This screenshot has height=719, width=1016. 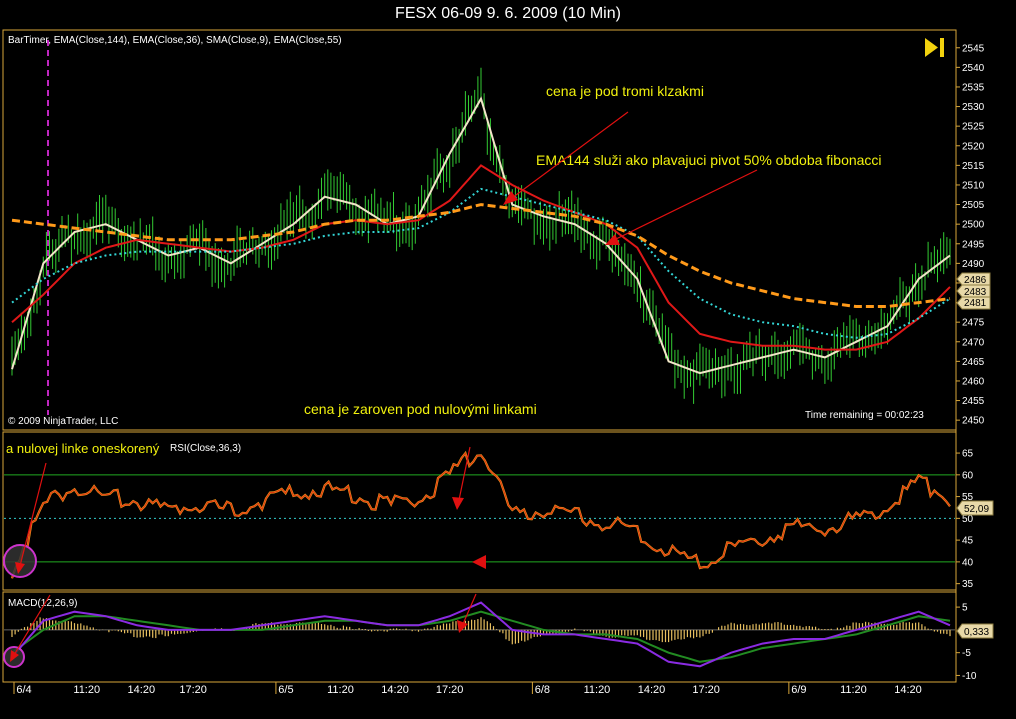 I want to click on price-y-tick-label: 2540, so click(x=973, y=68).